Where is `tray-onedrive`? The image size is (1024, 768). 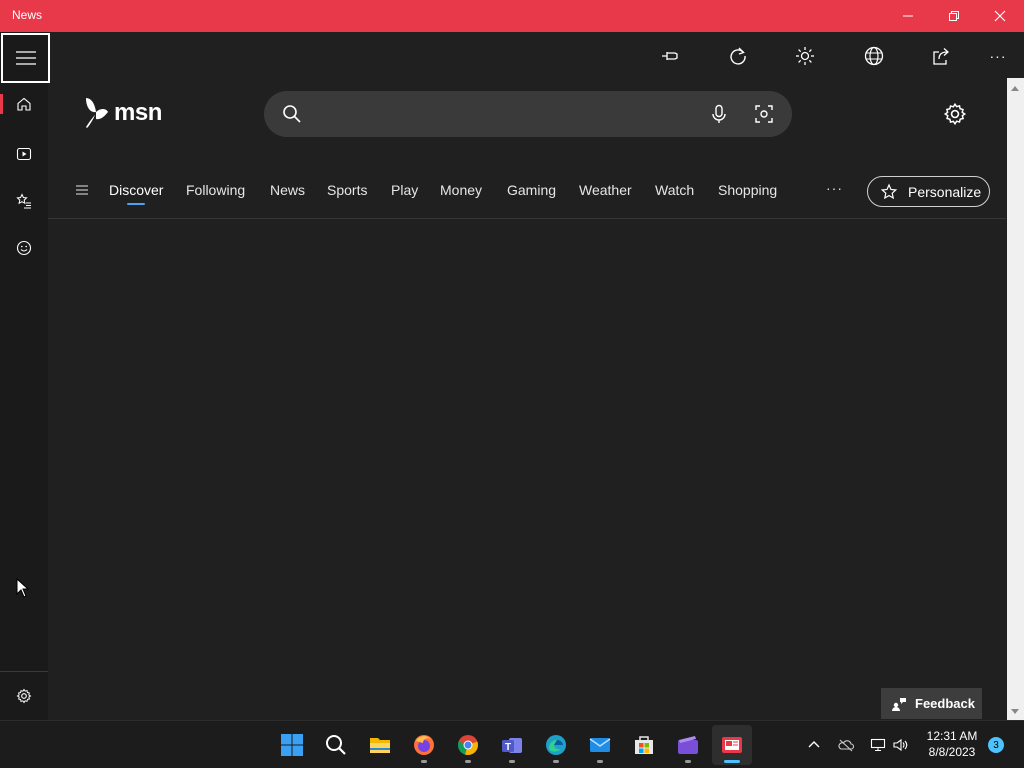 tray-onedrive is located at coordinates (846, 745).